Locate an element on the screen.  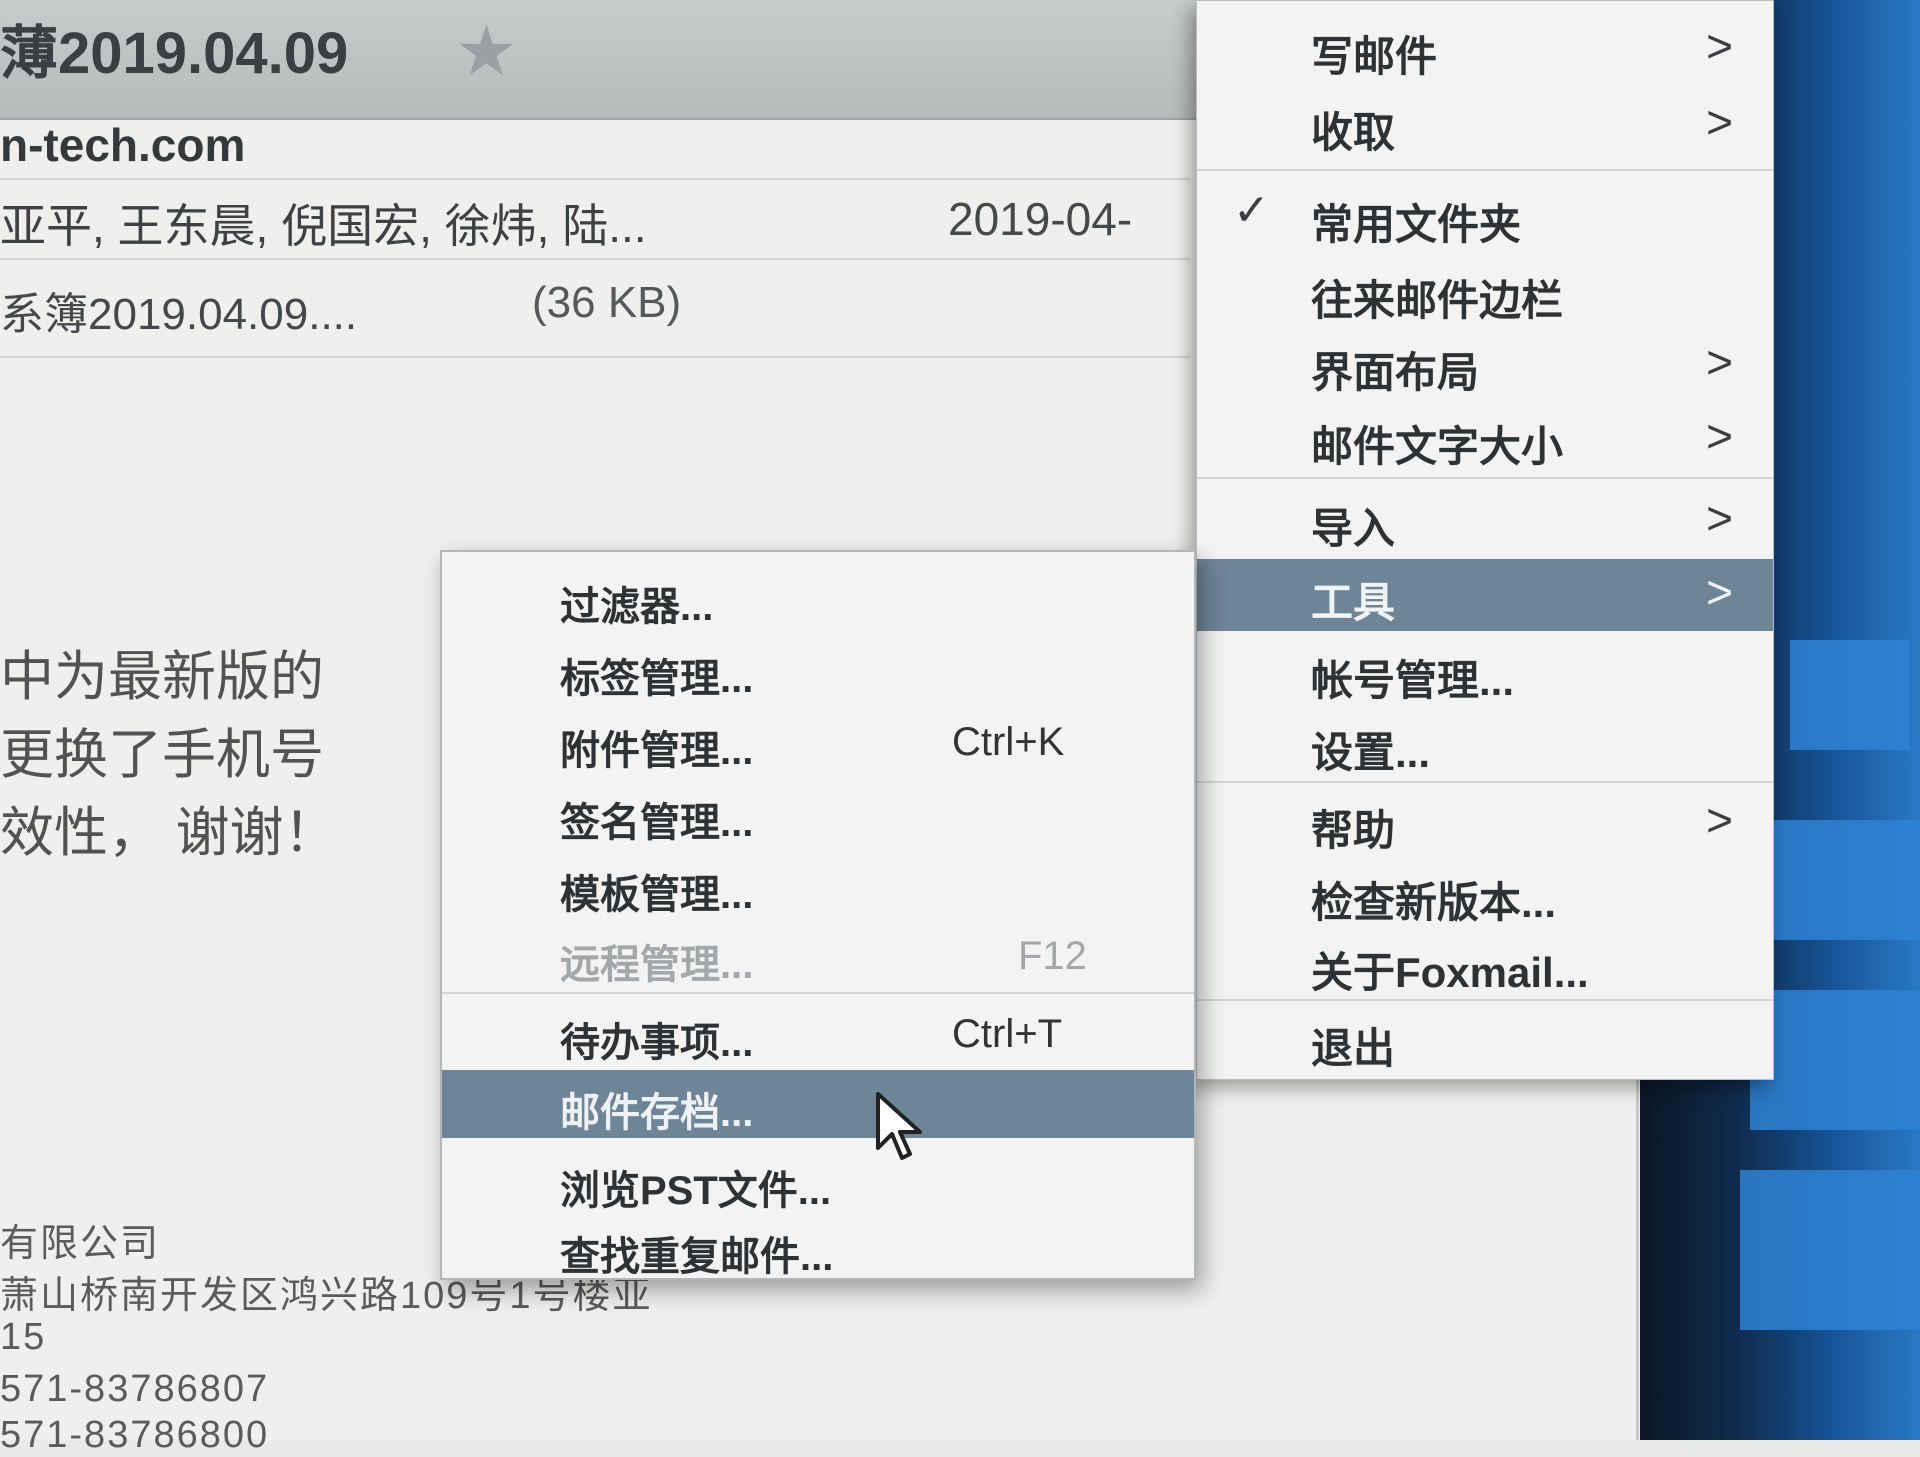
mouse-cursor-icon is located at coordinates (899, 1126).